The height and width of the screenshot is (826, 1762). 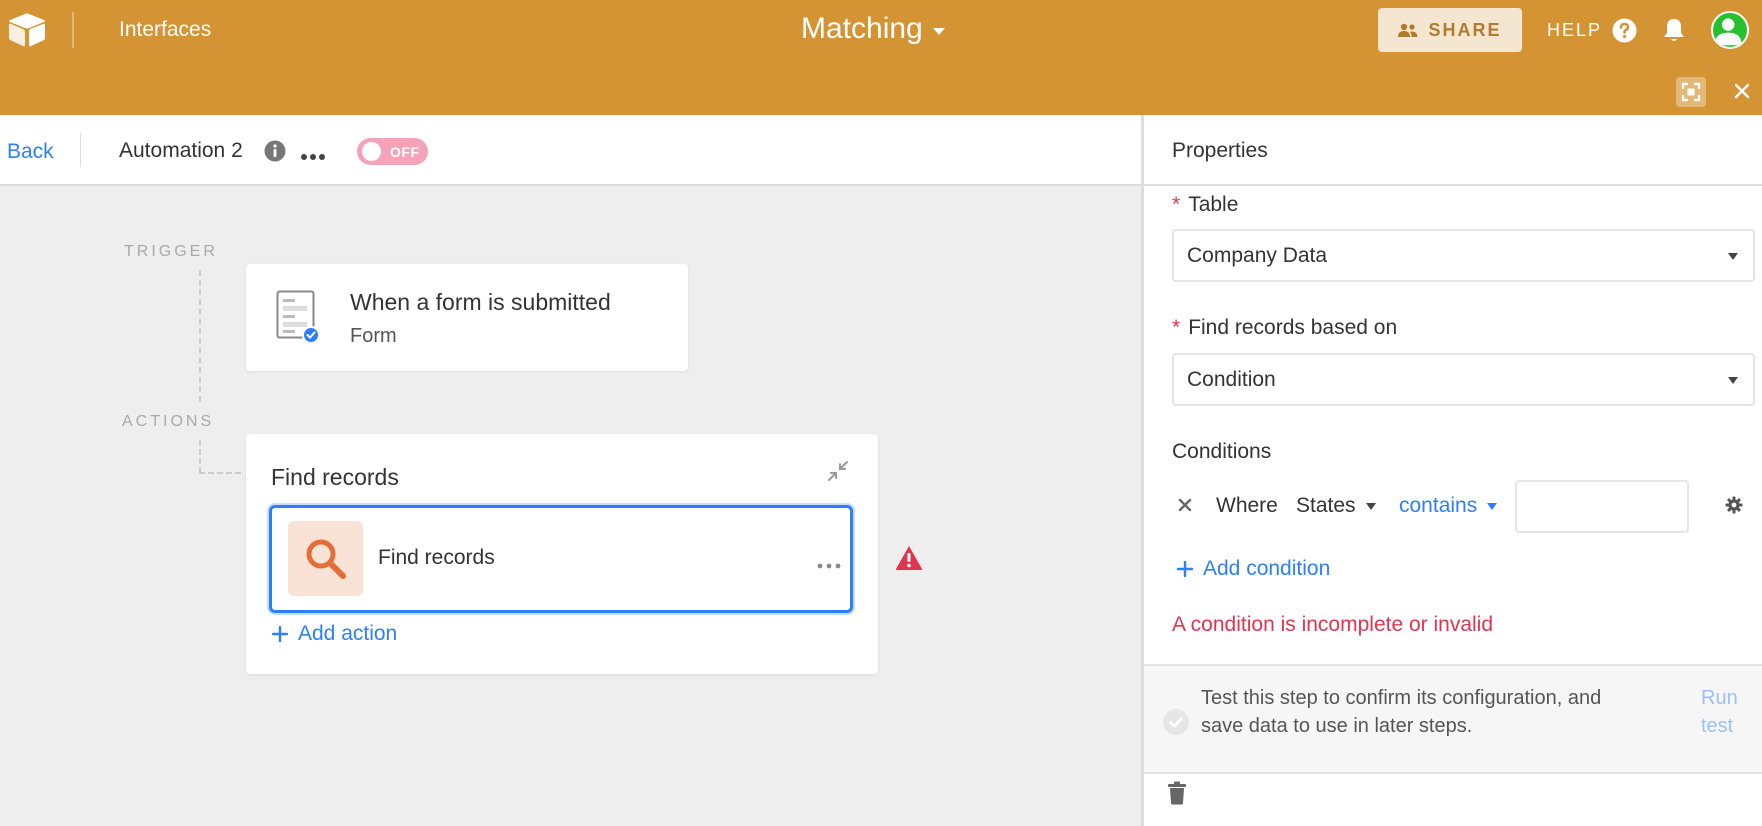 What do you see at coordinates (168, 421) in the screenshot?
I see `actions-section-label: ACTIONS` at bounding box center [168, 421].